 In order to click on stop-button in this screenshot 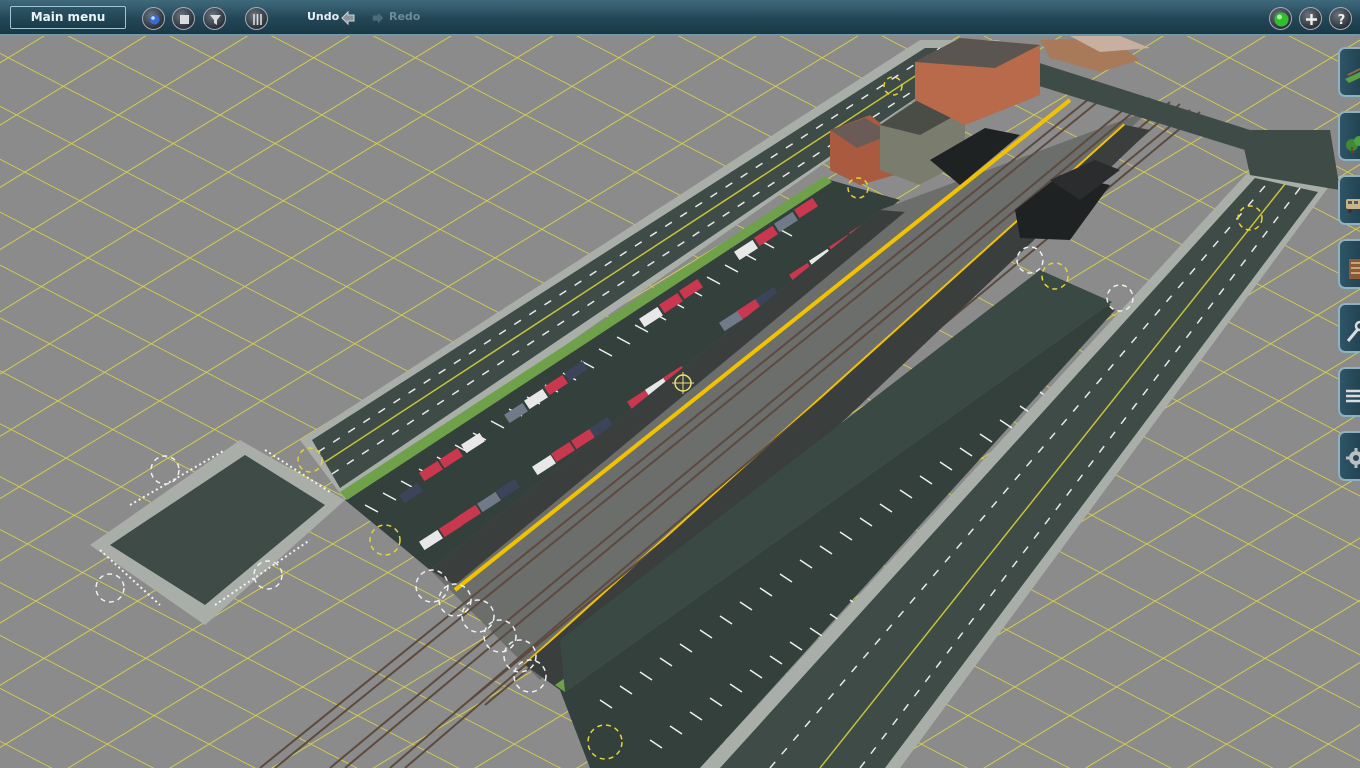, I will do `click(183, 18)`.